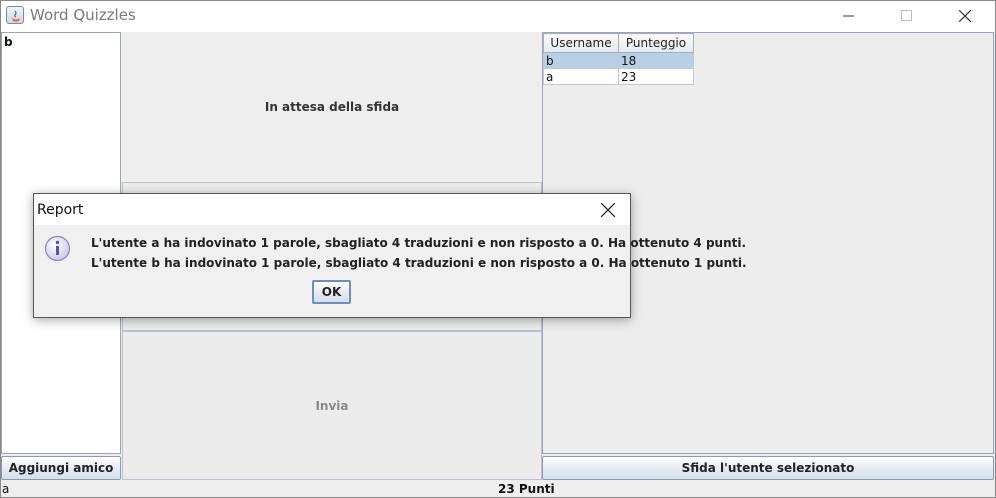 This screenshot has height=498, width=996. What do you see at coordinates (332, 209) in the screenshot?
I see `dialog-title-bar: Report` at bounding box center [332, 209].